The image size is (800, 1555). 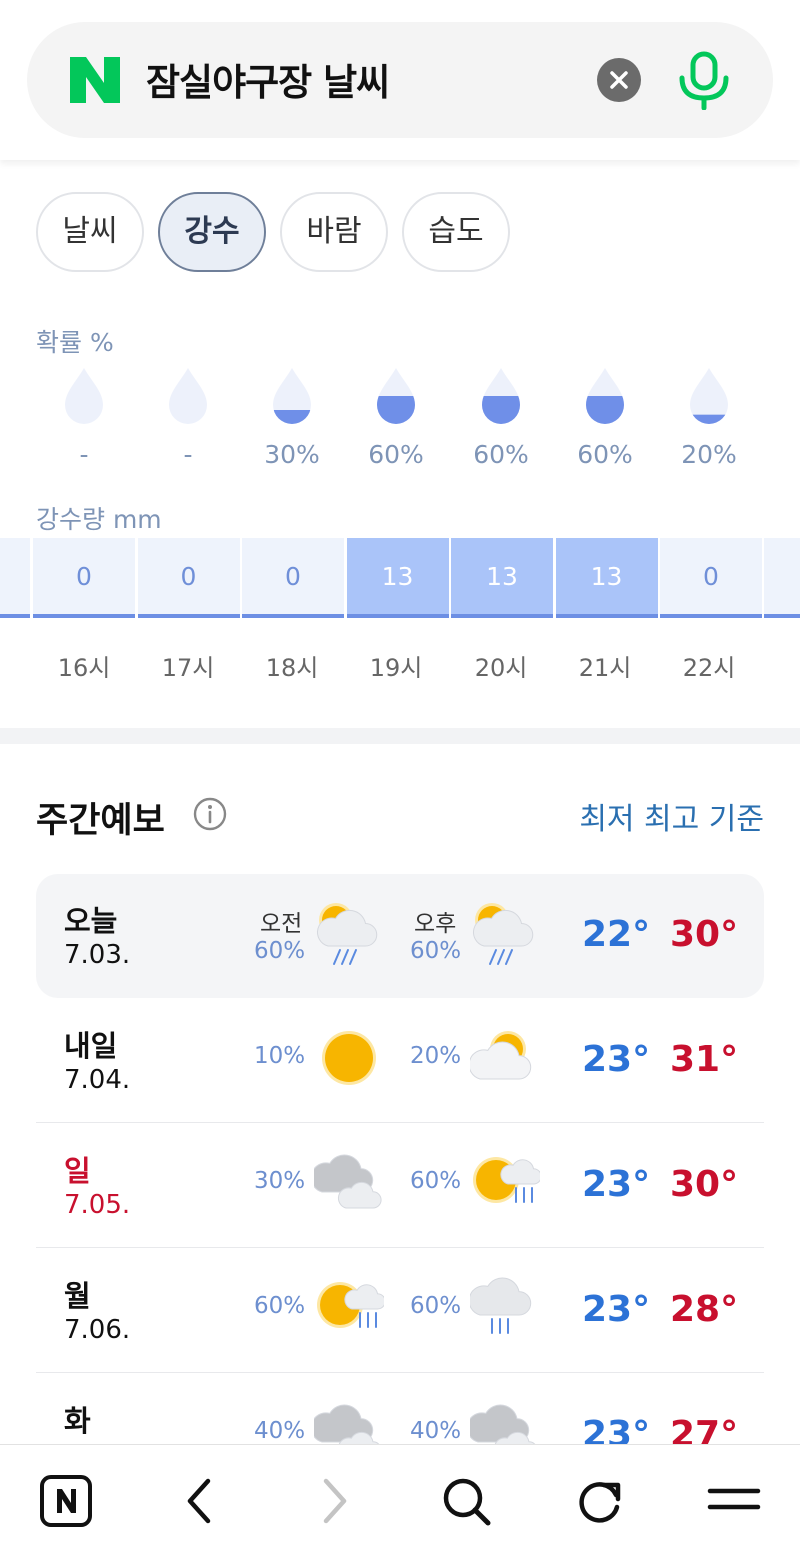 I want to click on weekly-forecast-title: 주간예보, so click(x=100, y=821).